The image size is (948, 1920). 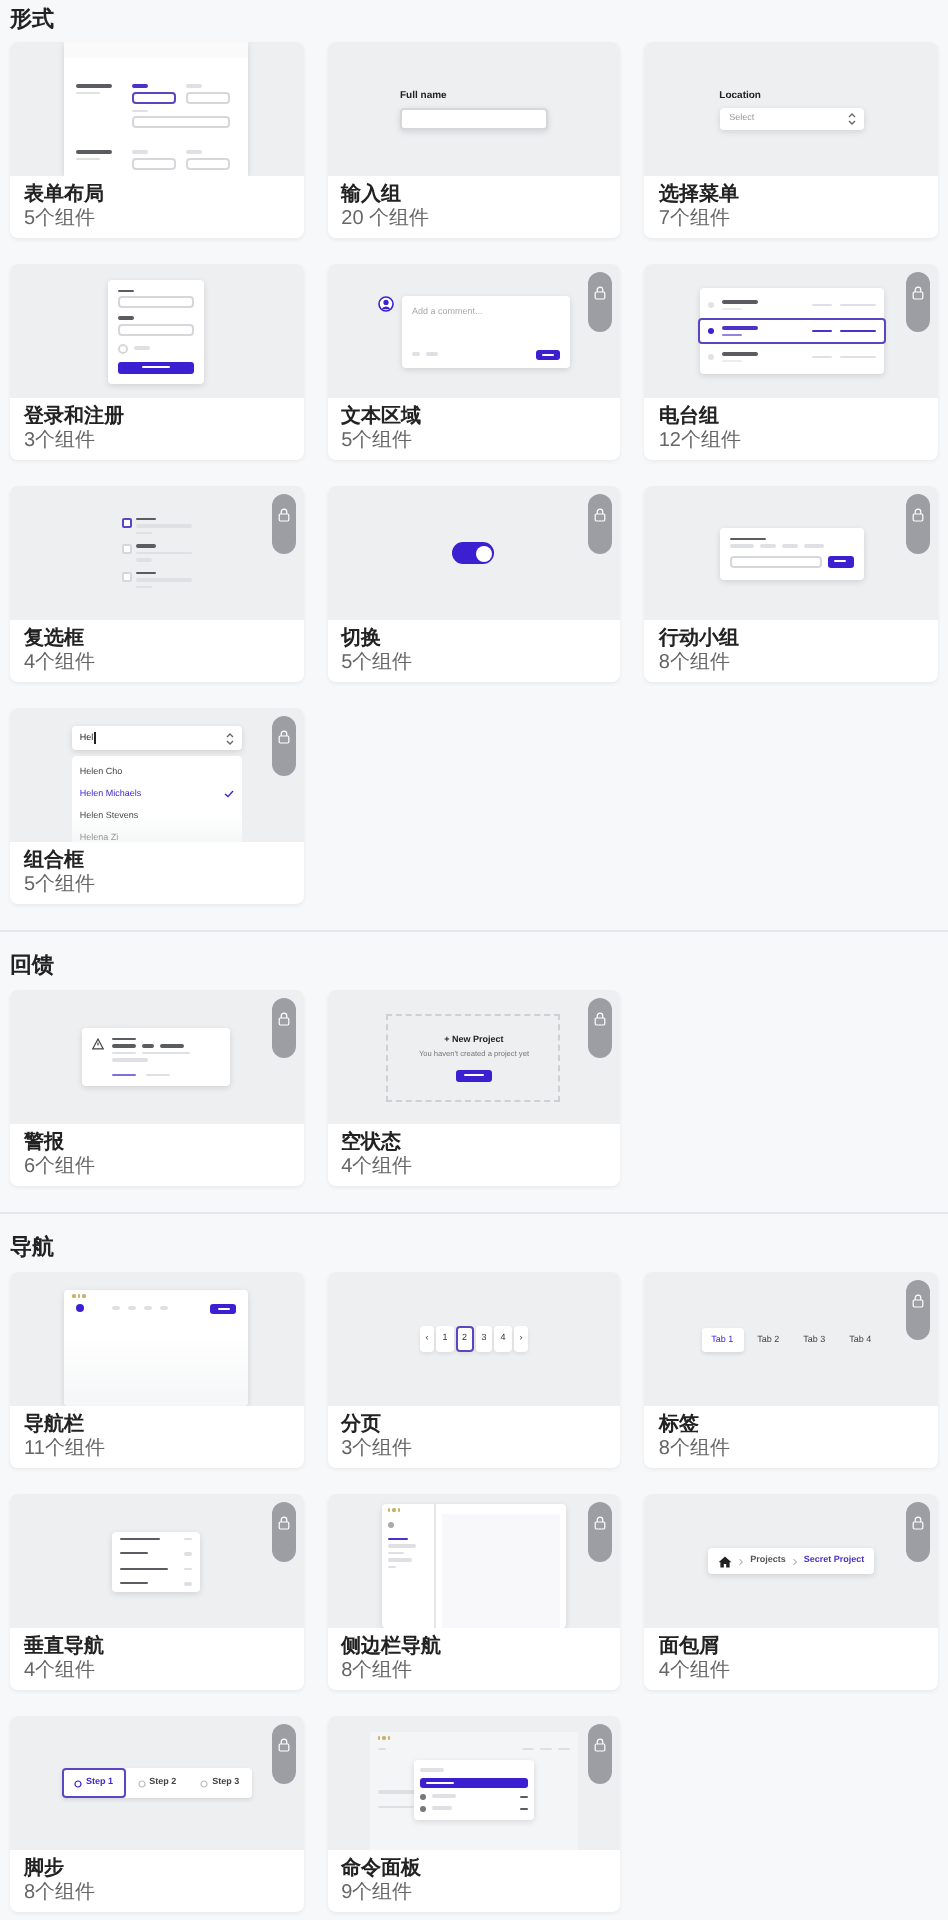 I want to click on component-card: 登录和注册 3个组件, so click(x=157, y=362).